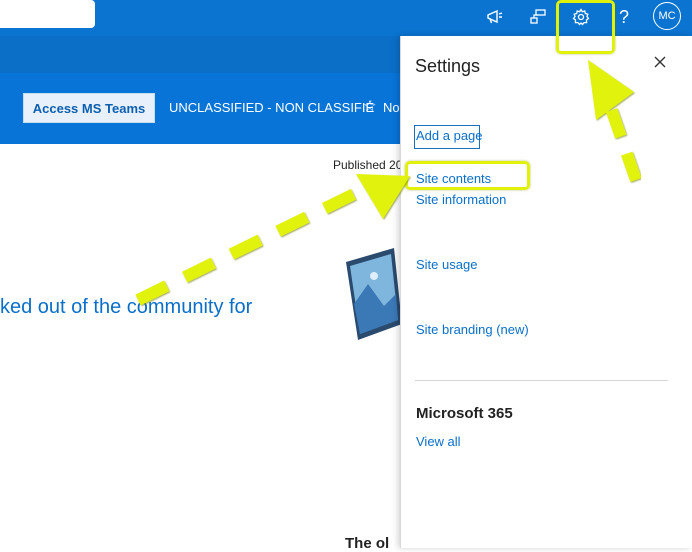 The height and width of the screenshot is (552, 692). Describe the element at coordinates (368, 165) in the screenshot. I see `published-date: Published 20` at that location.